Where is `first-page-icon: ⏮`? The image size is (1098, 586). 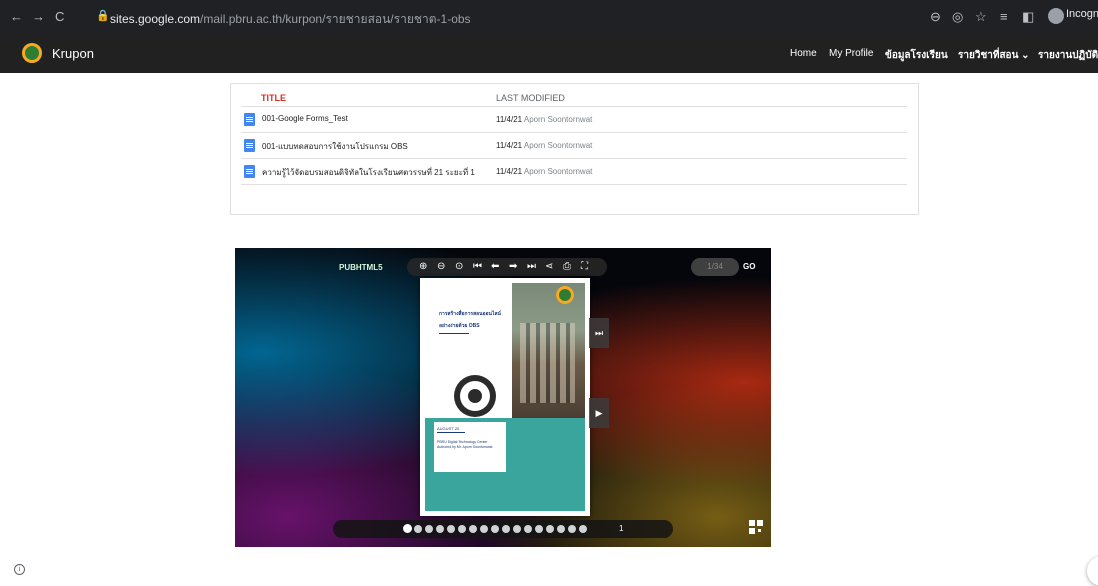 first-page-icon: ⏮ is located at coordinates (477, 267).